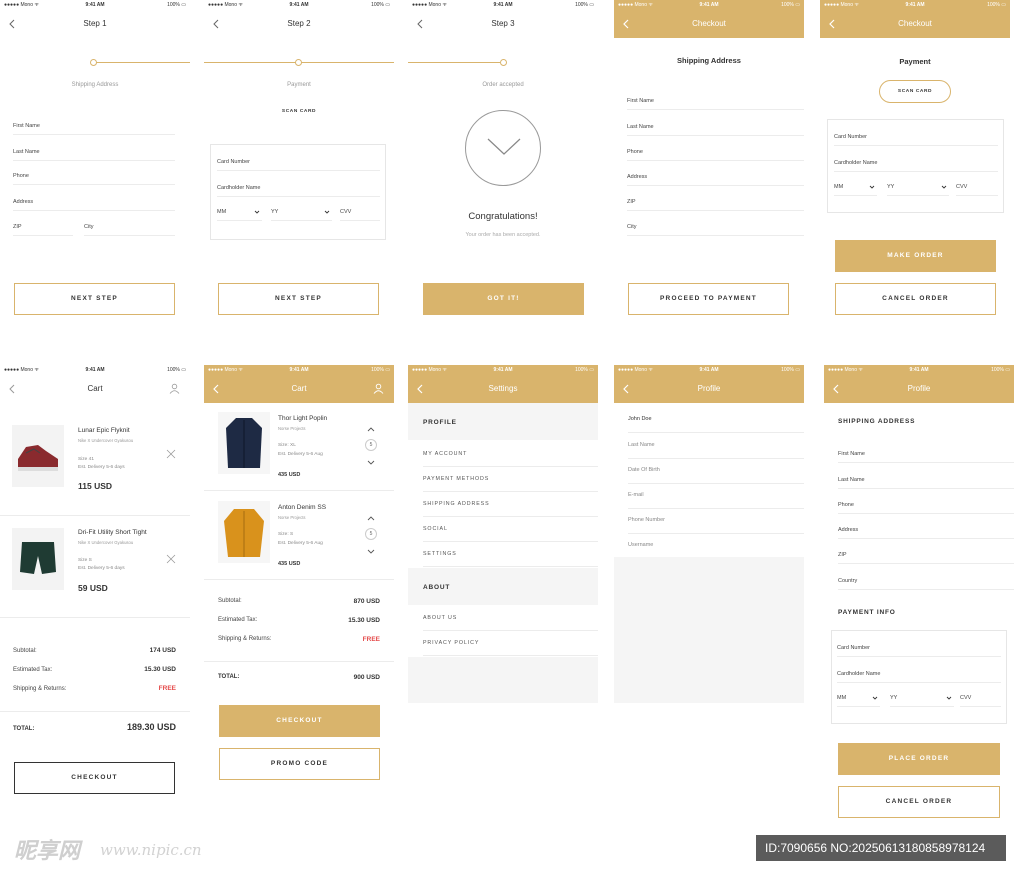 The width and height of the screenshot is (1024, 875). I want to click on page-title: Profile, so click(919, 388).